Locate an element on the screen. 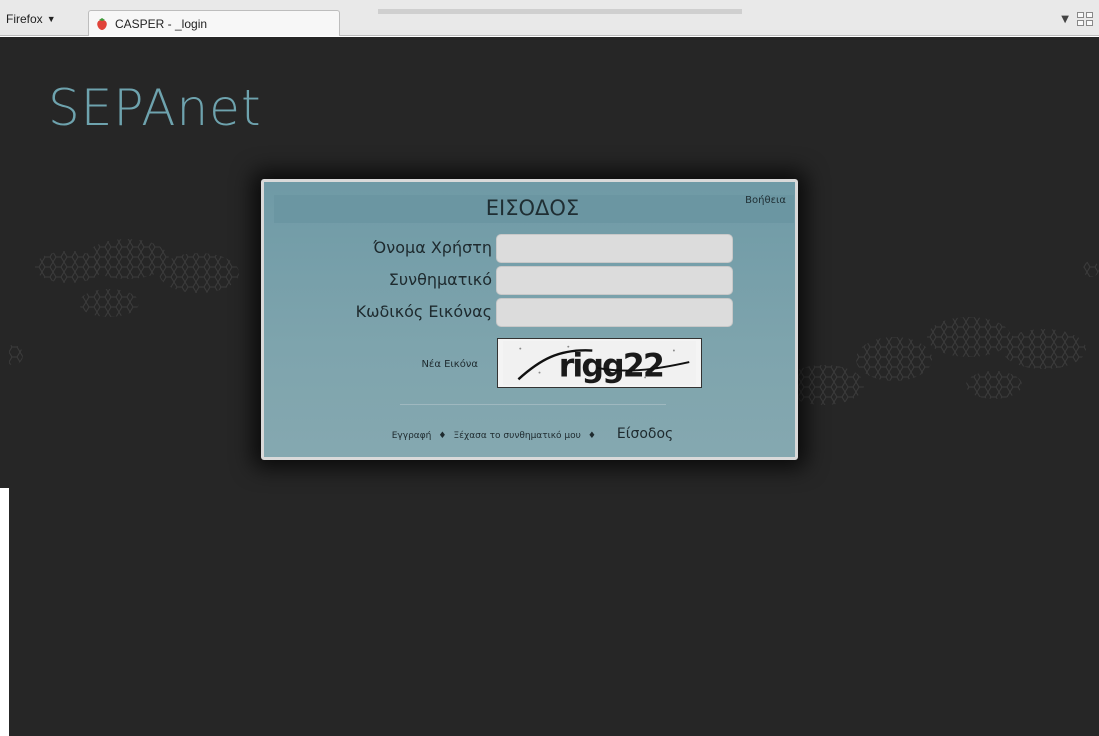  login-title: ΕΙΣΟΔΟΣ is located at coordinates (532, 208).